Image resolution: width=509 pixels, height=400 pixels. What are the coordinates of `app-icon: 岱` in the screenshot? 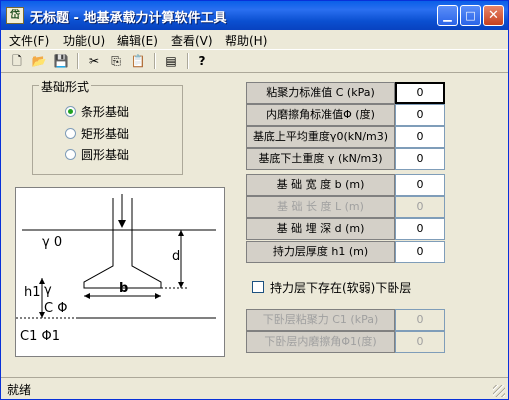 It's located at (15, 15).